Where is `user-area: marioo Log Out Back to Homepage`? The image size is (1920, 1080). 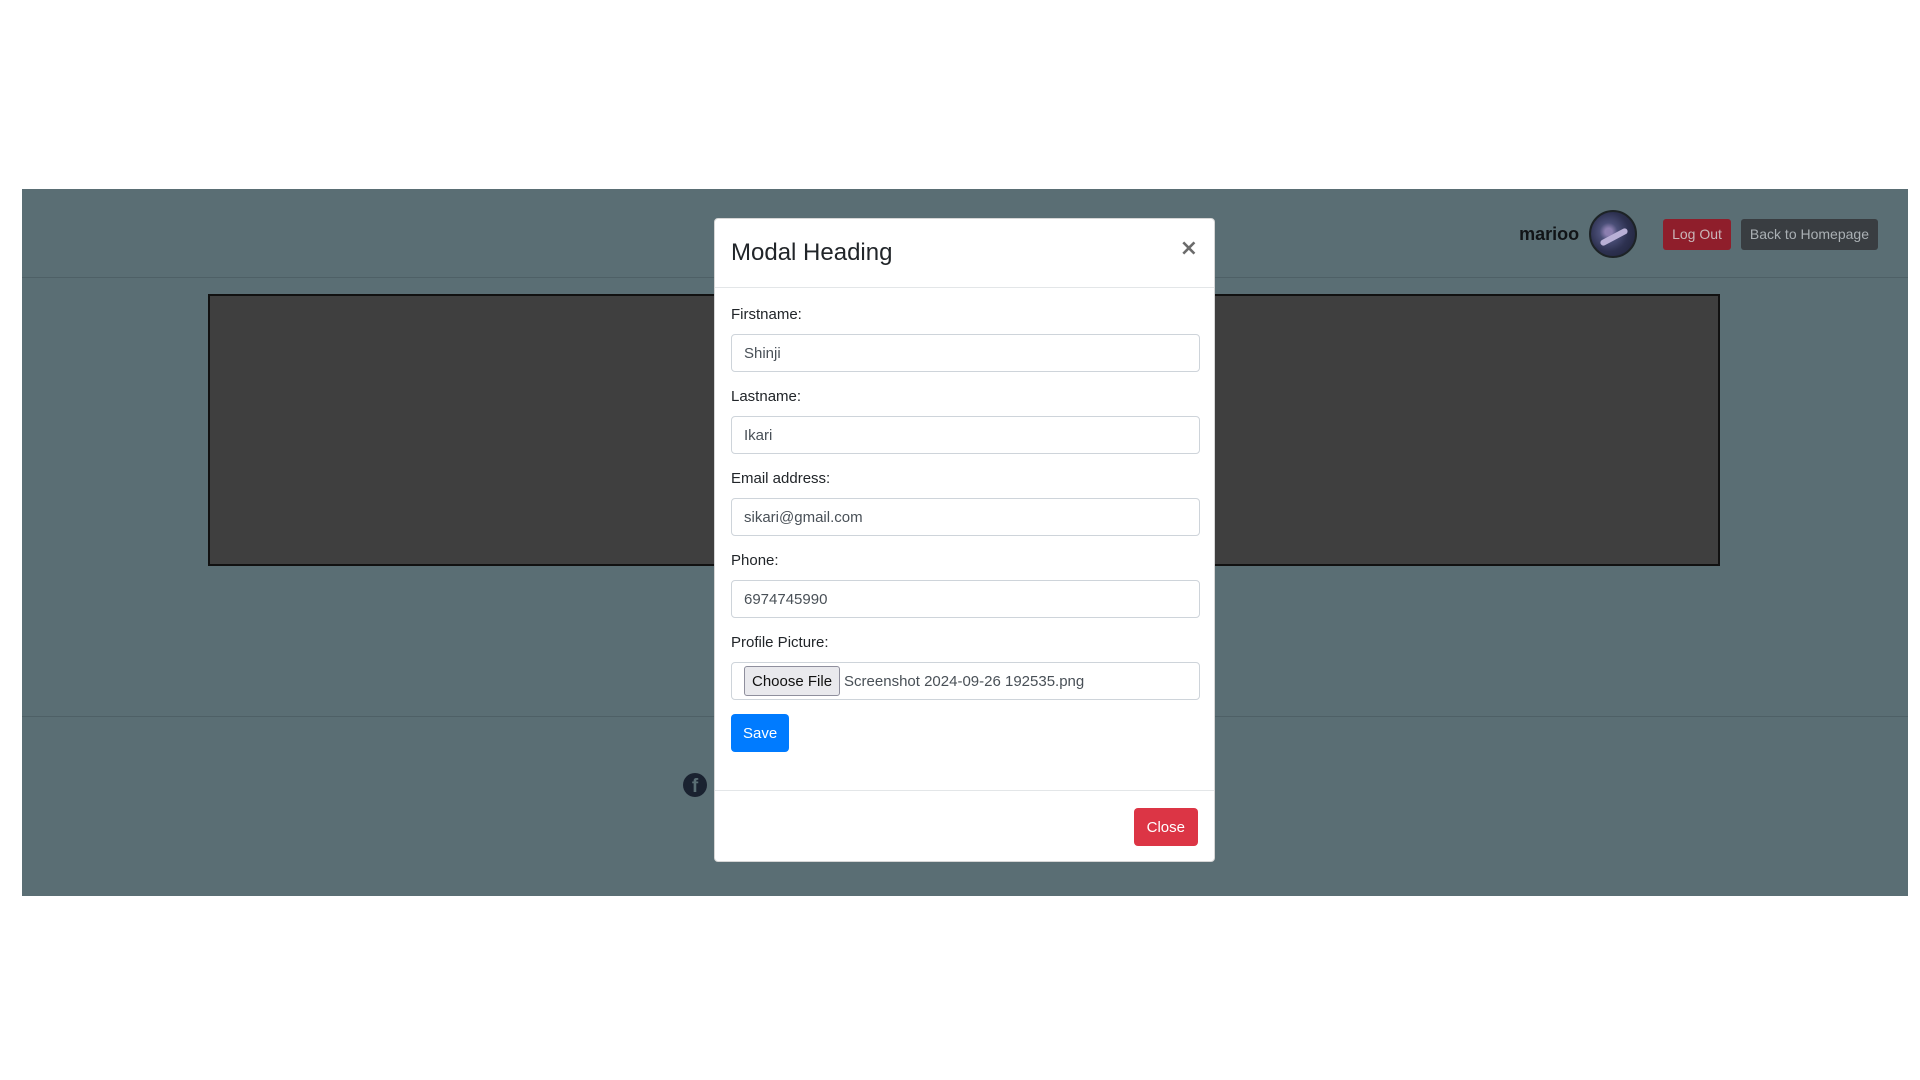 user-area: marioo Log Out Back to Homepage is located at coordinates (1698, 234).